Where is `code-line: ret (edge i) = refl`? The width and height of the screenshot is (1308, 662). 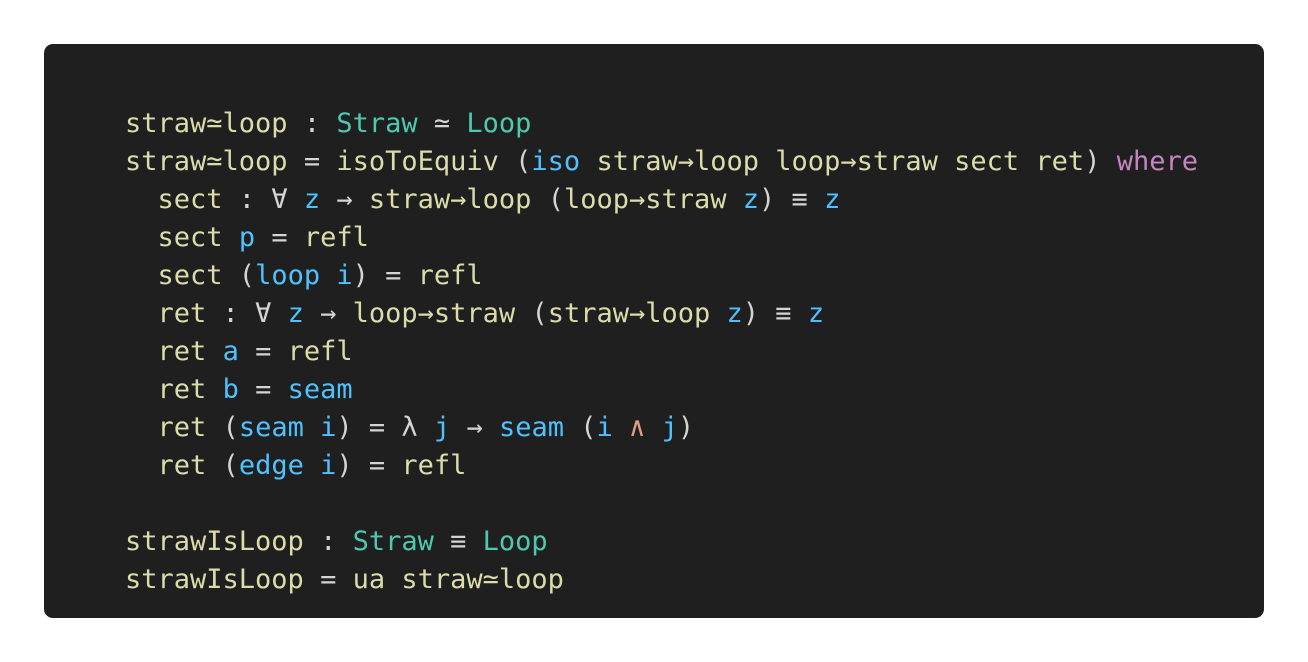 code-line: ret (edge i) = refl is located at coordinates (694, 466).